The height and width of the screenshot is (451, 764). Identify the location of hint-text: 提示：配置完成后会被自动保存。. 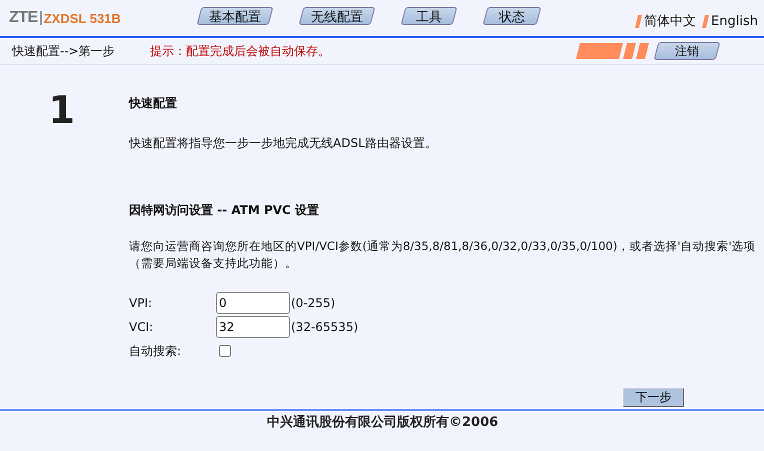
(240, 51).